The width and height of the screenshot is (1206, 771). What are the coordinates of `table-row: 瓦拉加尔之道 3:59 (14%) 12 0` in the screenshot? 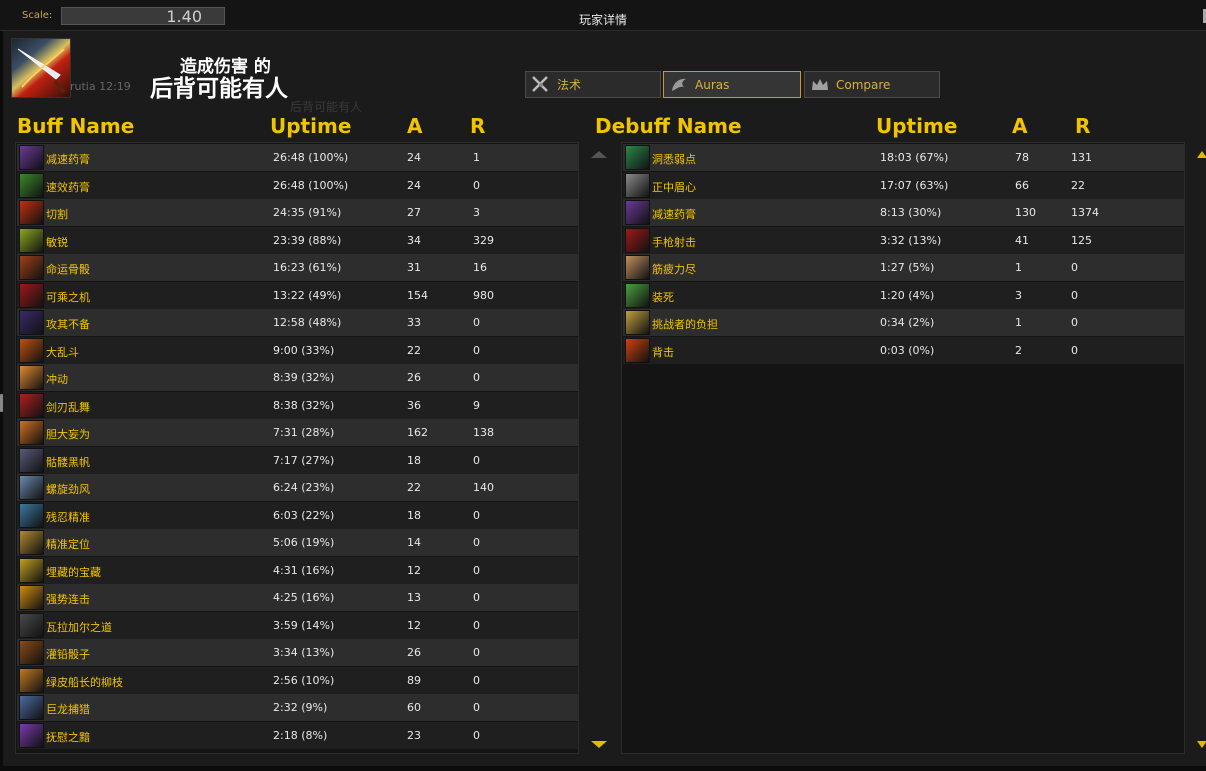 It's located at (297, 625).